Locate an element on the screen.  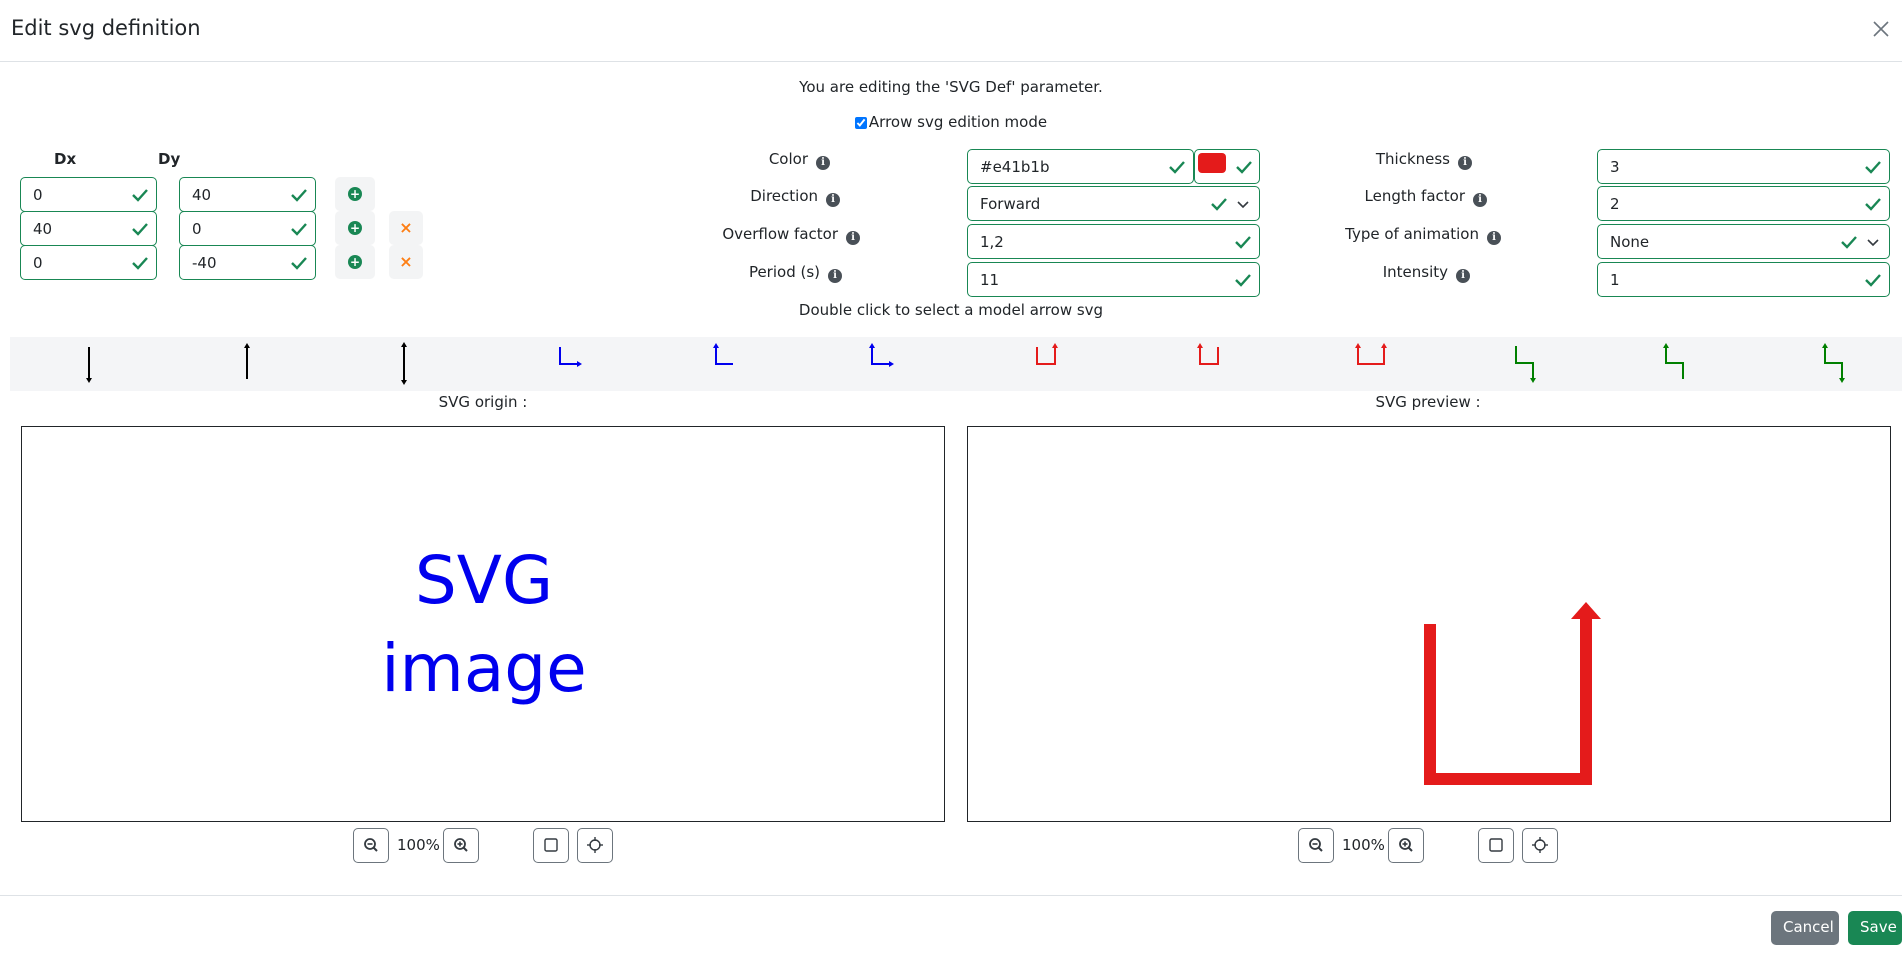
dy-input-3: -40 is located at coordinates (247, 262).